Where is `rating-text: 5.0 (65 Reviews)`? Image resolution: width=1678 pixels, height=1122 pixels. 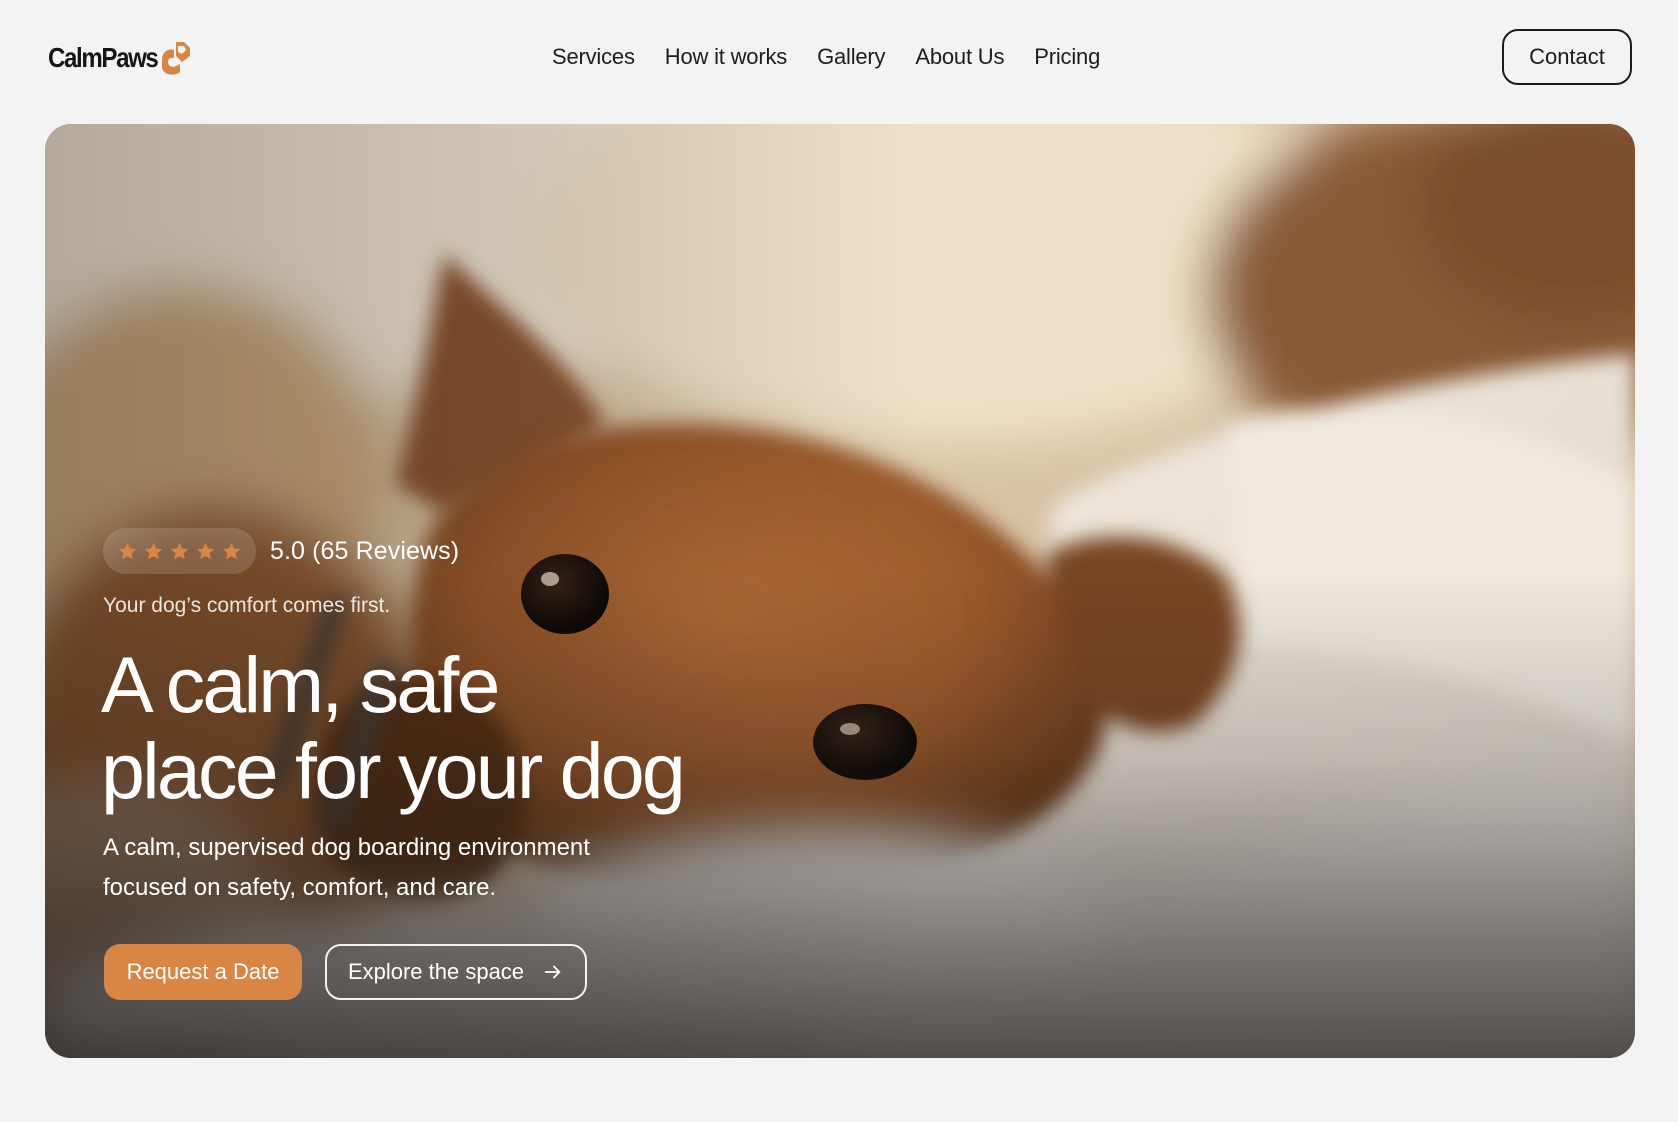
rating-text: 5.0 (65 Reviews) is located at coordinates (365, 550).